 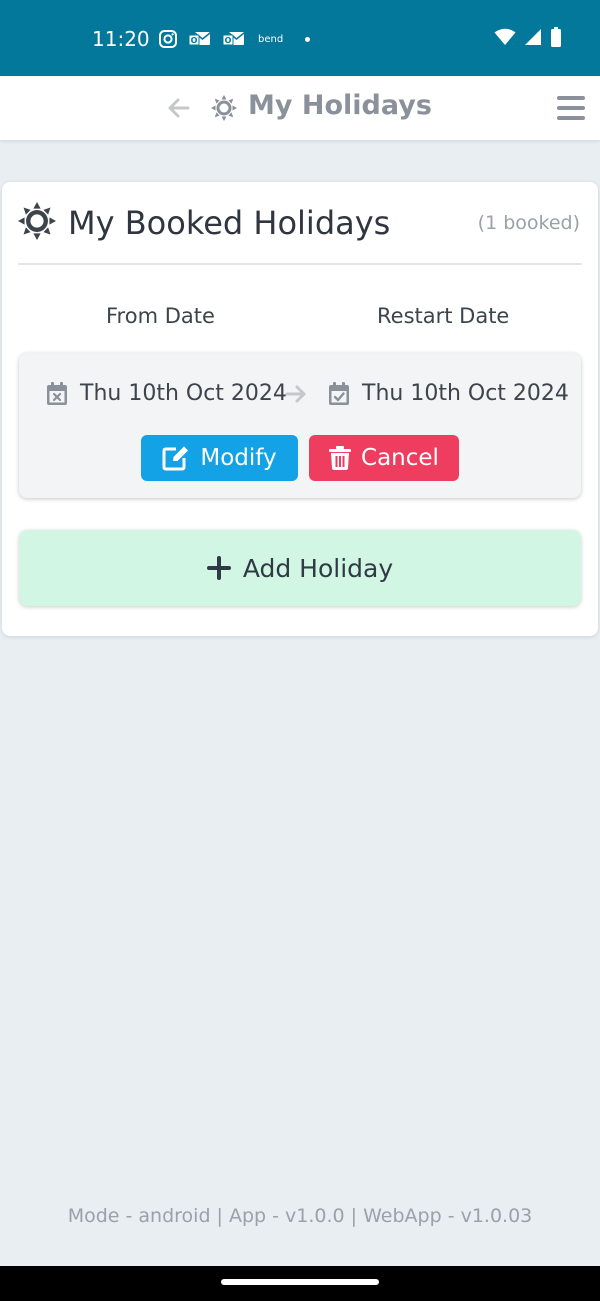 I want to click on booked-count: (1 booked), so click(x=528, y=223).